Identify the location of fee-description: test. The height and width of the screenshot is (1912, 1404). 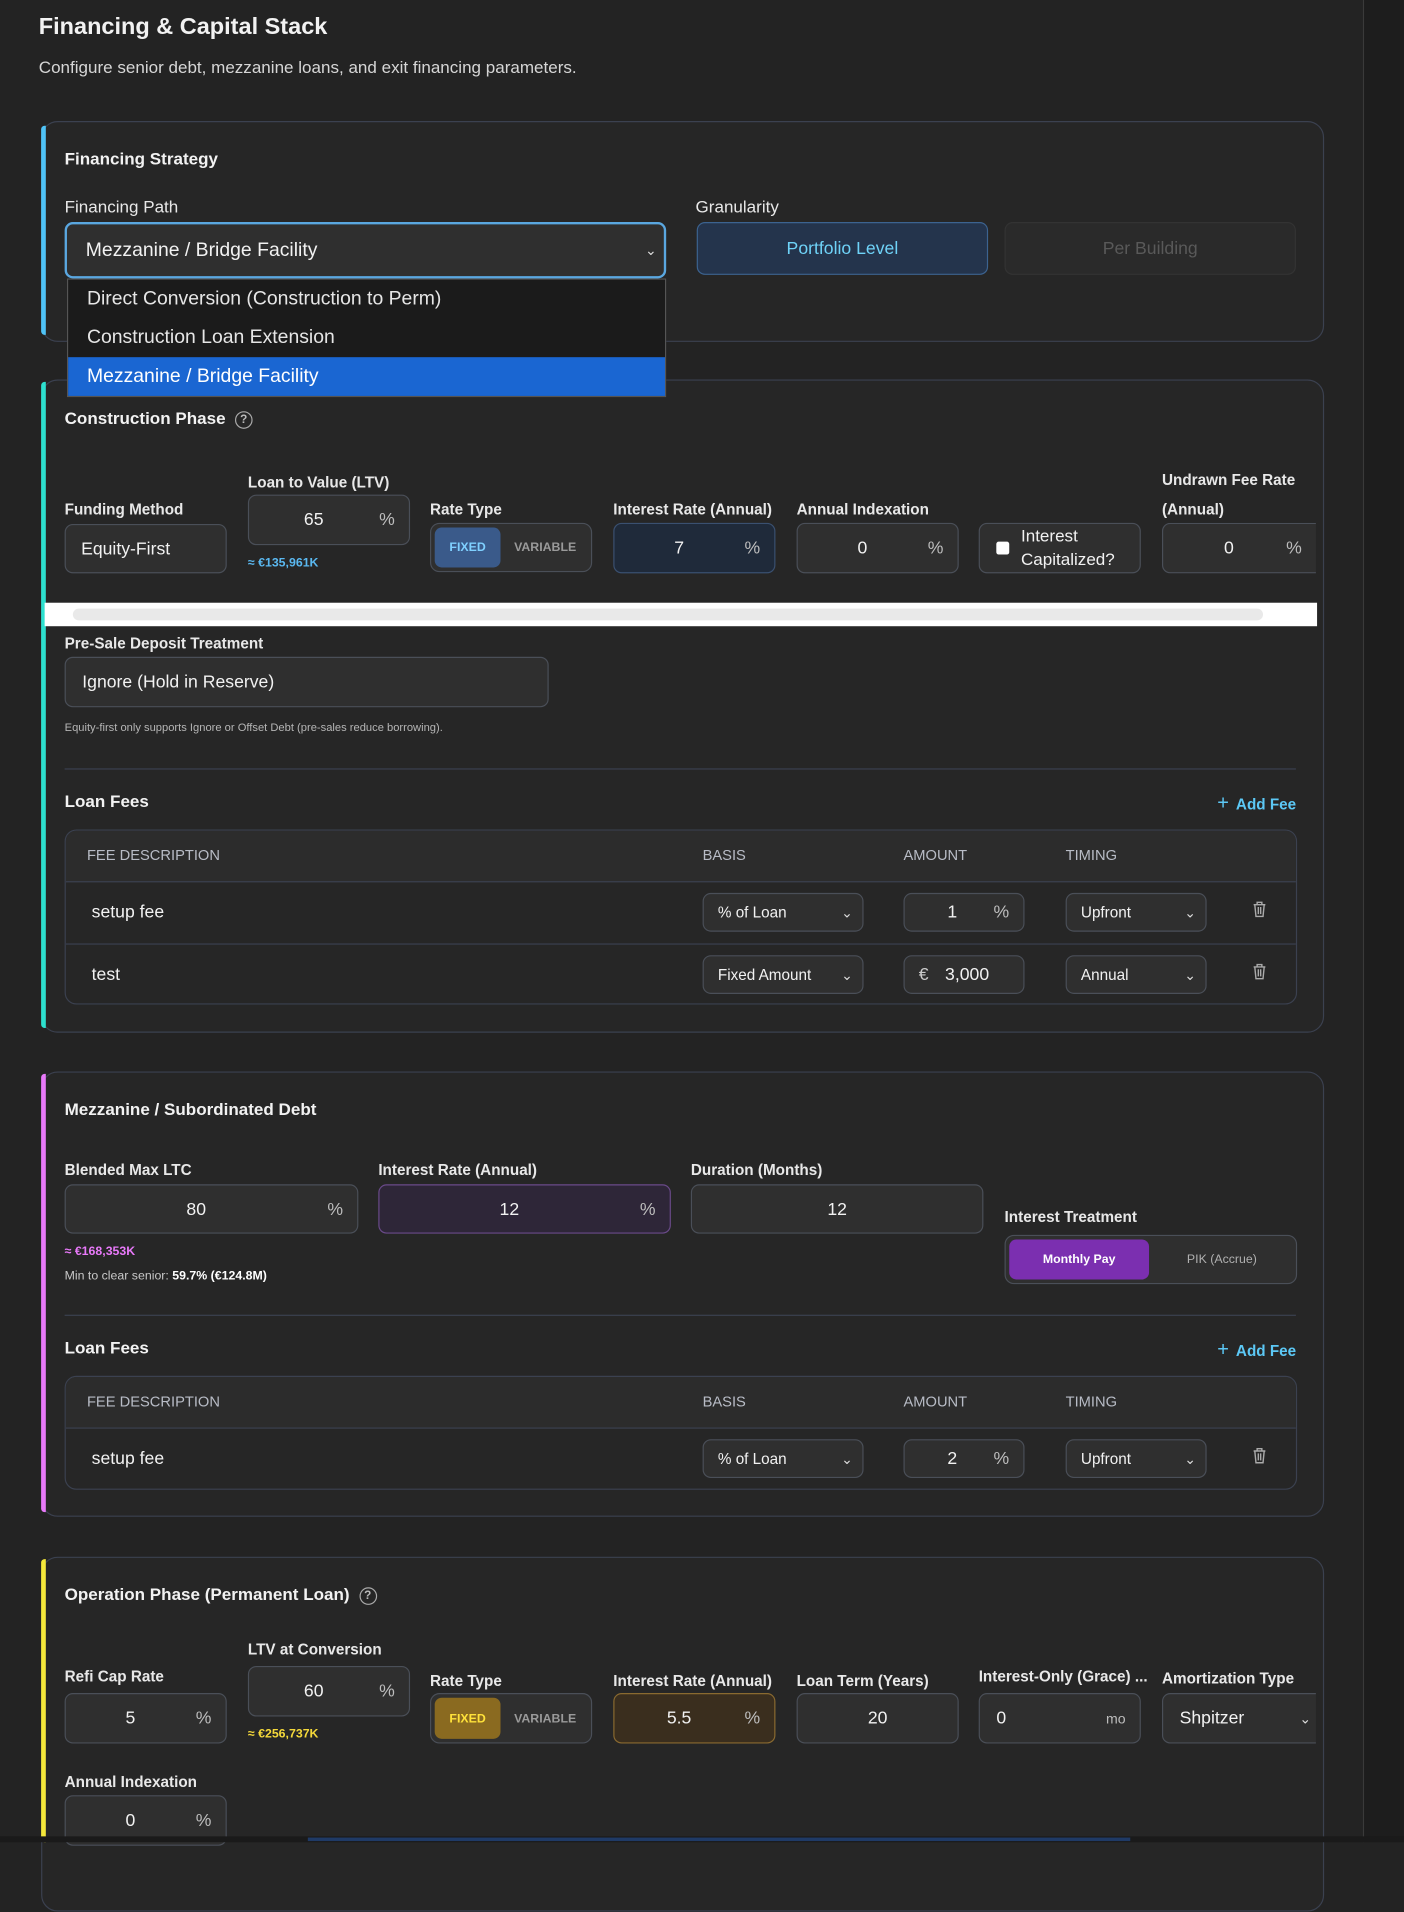
(106, 975).